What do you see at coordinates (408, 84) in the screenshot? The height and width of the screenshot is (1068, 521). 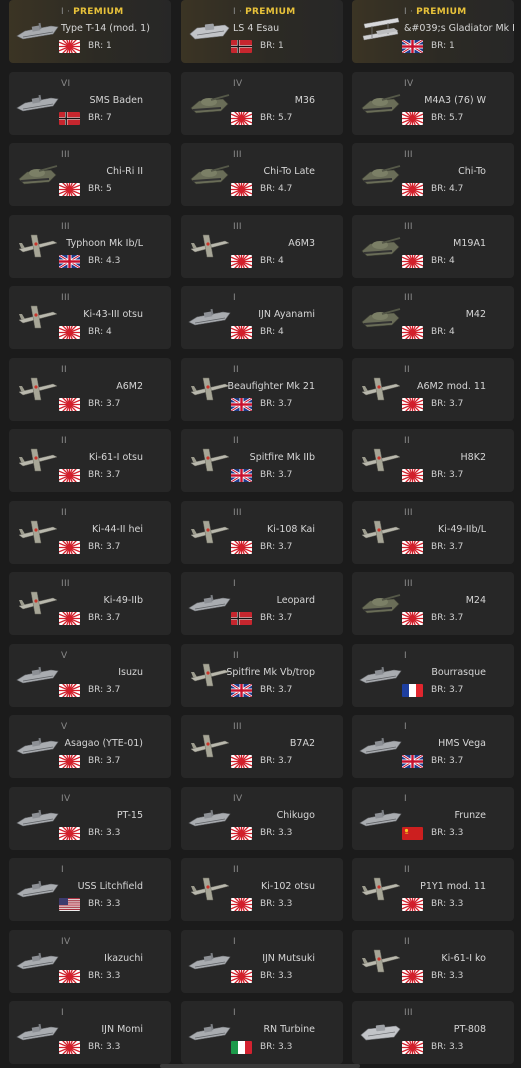 I see `vehicle-rank: IV` at bounding box center [408, 84].